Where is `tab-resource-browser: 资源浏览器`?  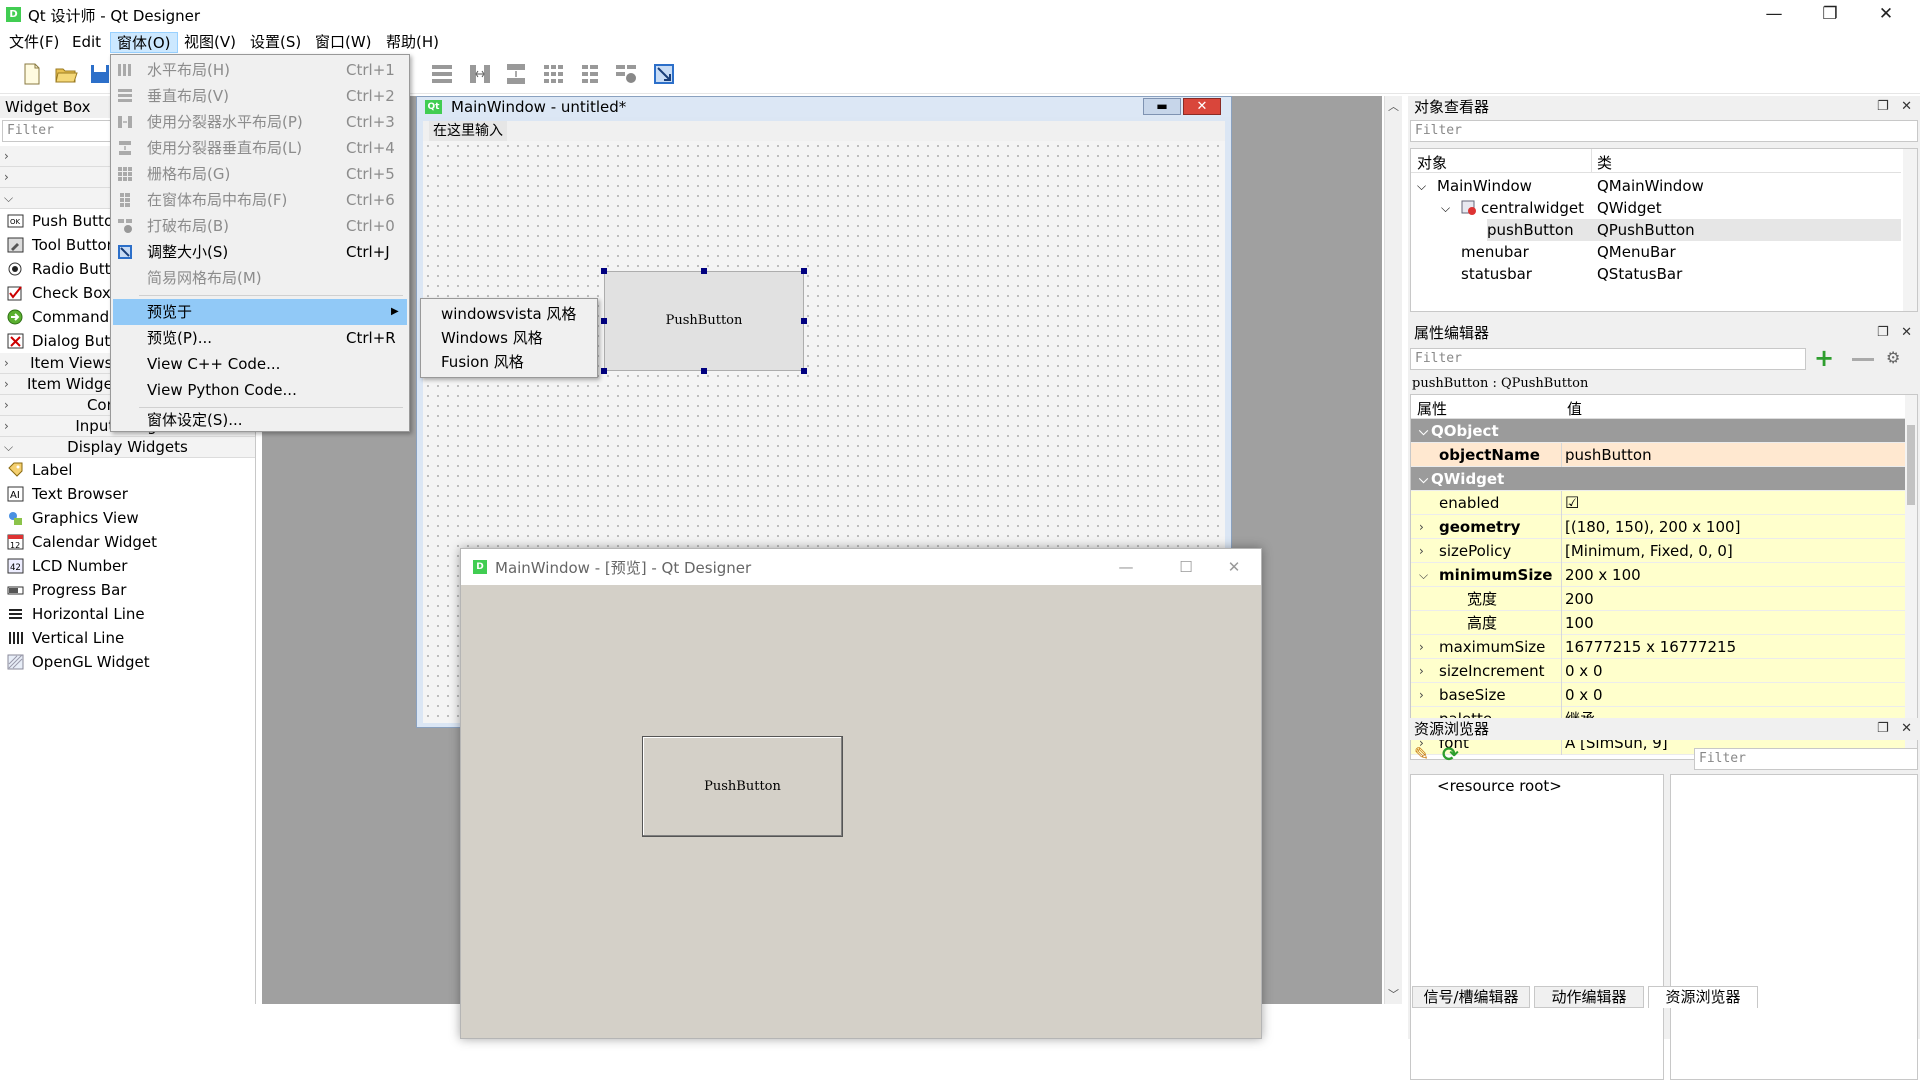
tab-resource-browser: 资源浏览器 is located at coordinates (1703, 997).